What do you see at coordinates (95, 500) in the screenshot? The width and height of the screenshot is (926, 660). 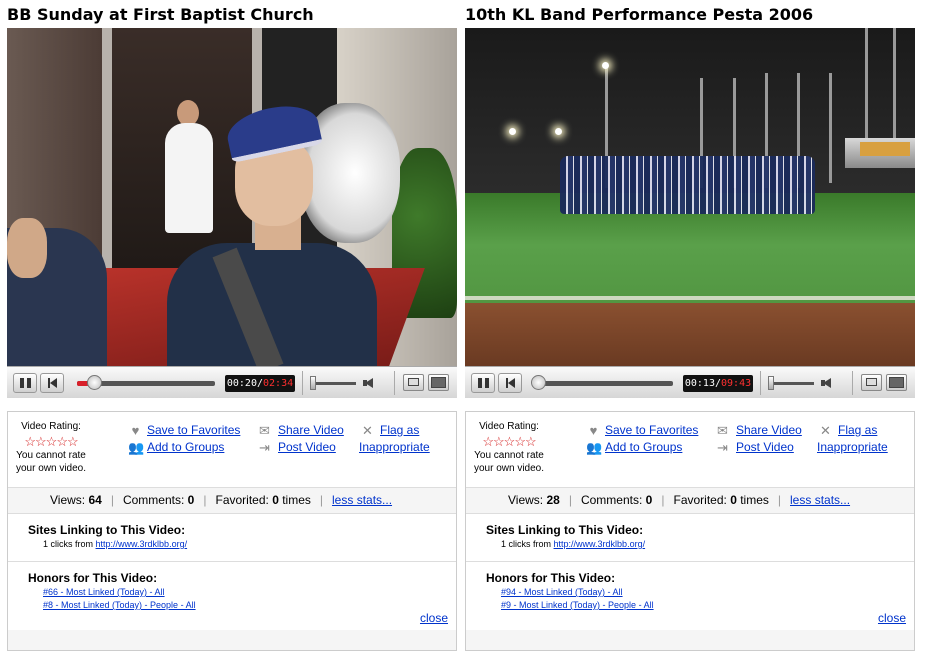 I see `views-count: 64` at bounding box center [95, 500].